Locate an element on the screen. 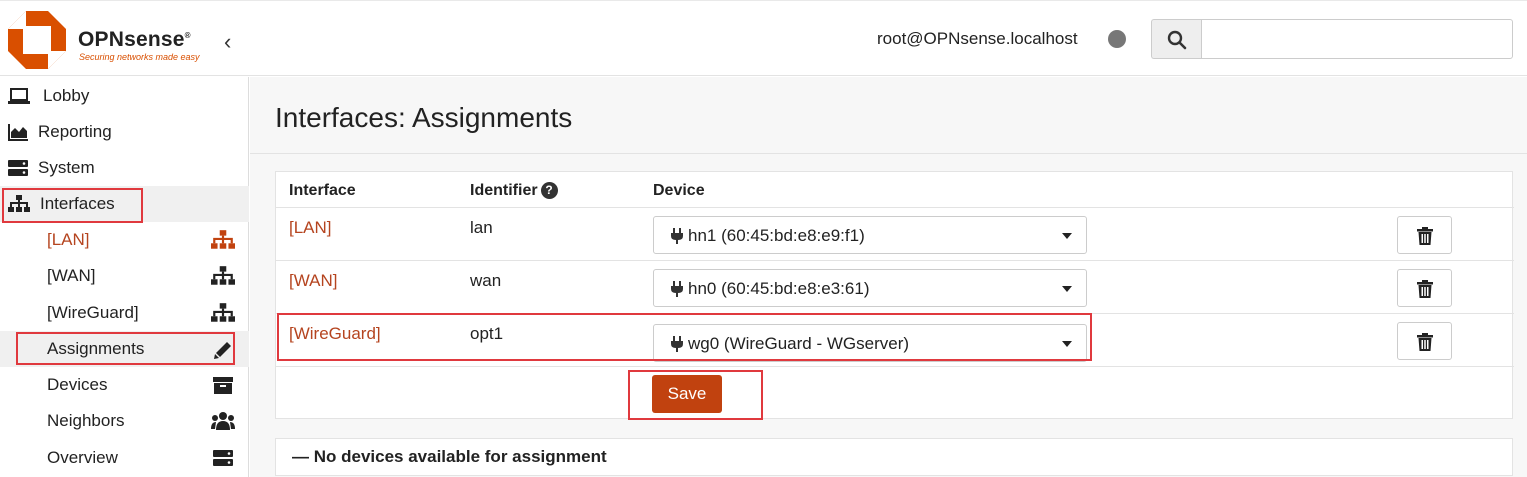 This screenshot has height=477, width=1527. sidebar-item-system: System is located at coordinates (124, 168).